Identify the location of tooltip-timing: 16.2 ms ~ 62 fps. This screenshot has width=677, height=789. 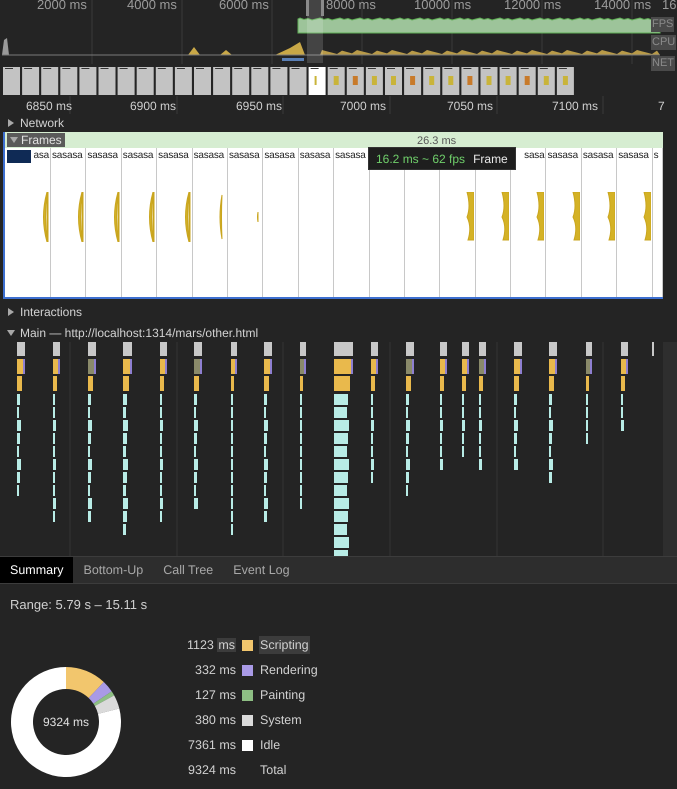
(421, 159).